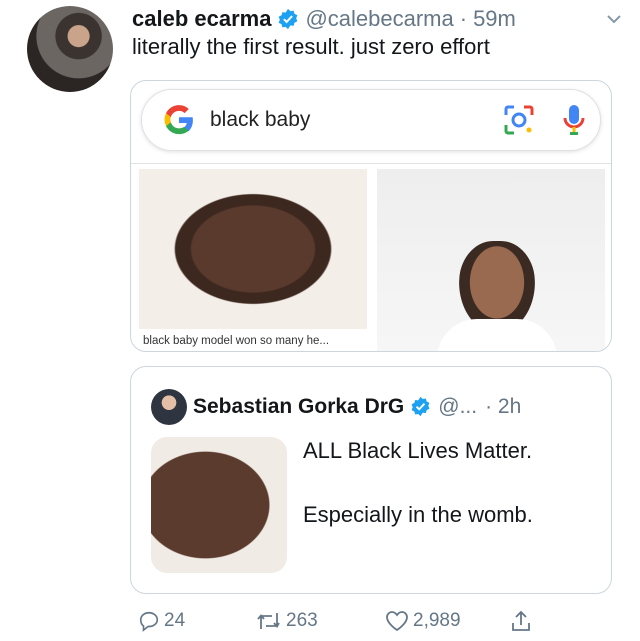 The width and height of the screenshot is (640, 641). I want to click on share-icon, so click(521, 620).